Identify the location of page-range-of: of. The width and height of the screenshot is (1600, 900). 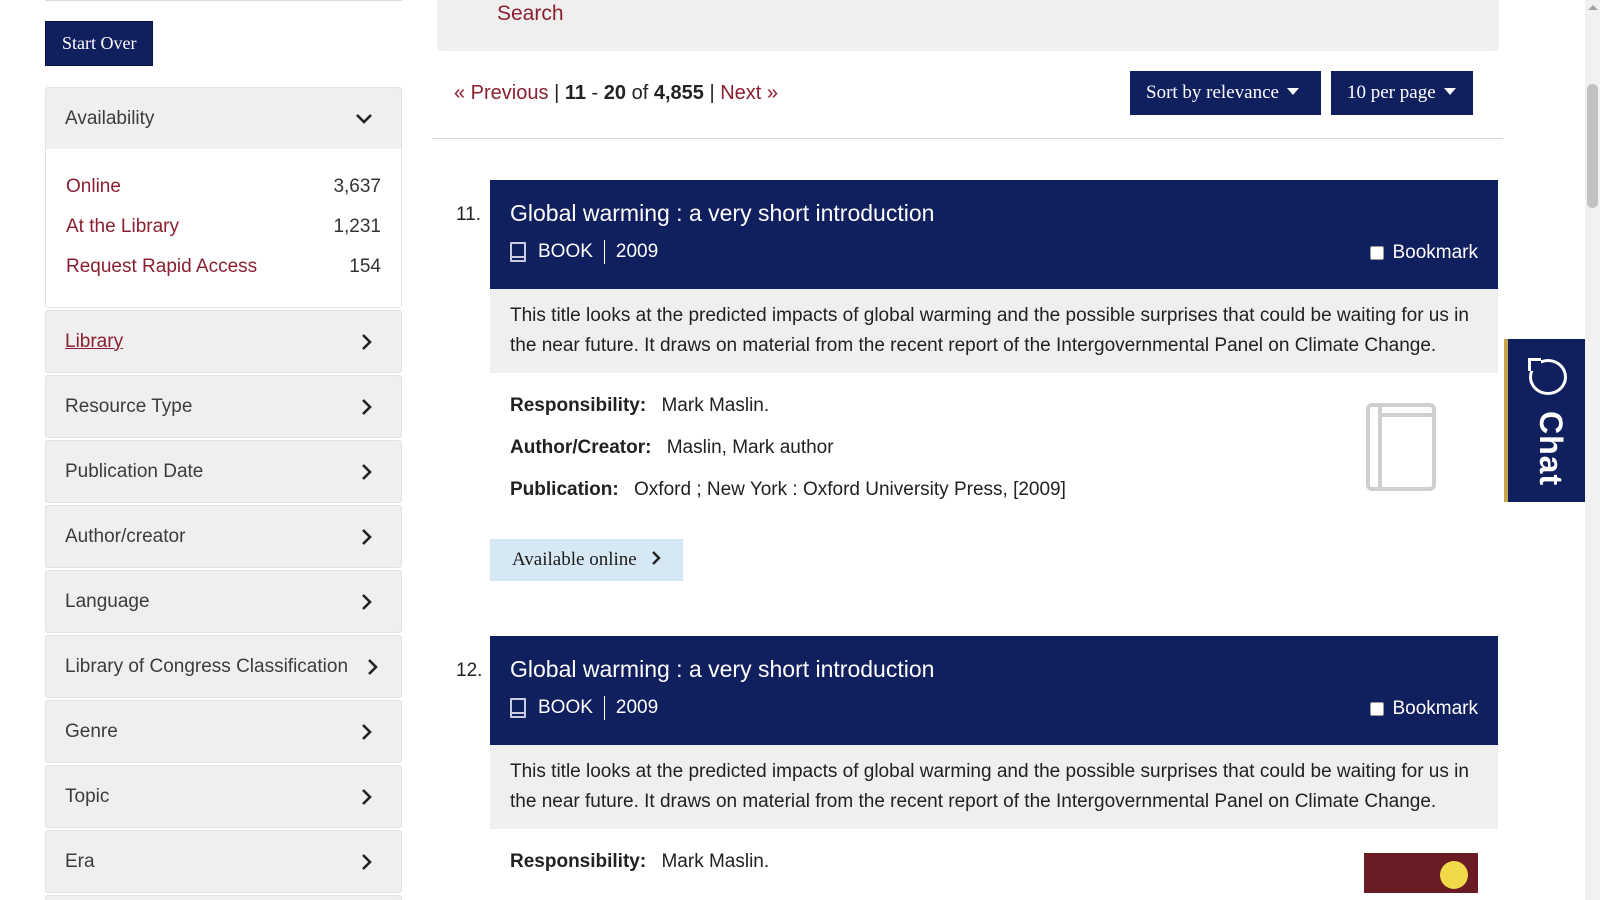
(640, 93).